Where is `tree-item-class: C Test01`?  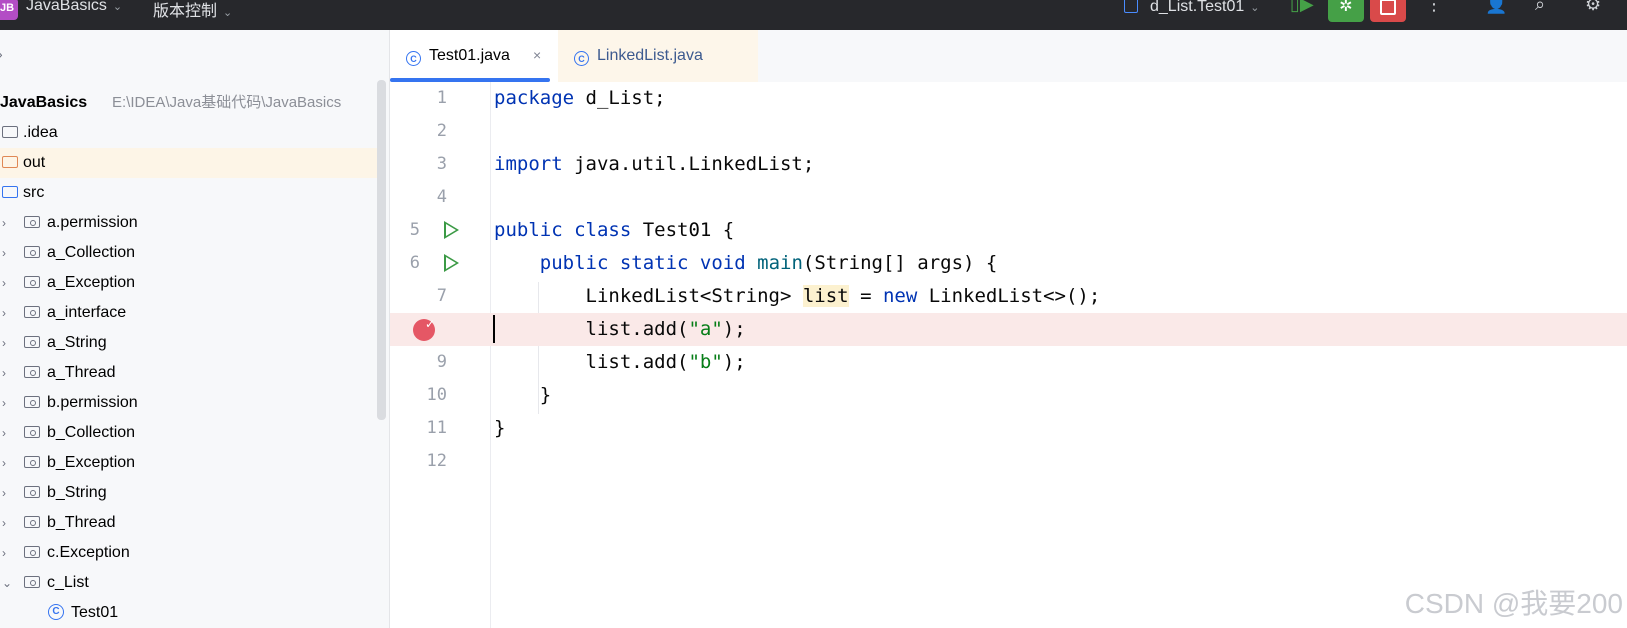
tree-item-class: C Test01 is located at coordinates (190, 613).